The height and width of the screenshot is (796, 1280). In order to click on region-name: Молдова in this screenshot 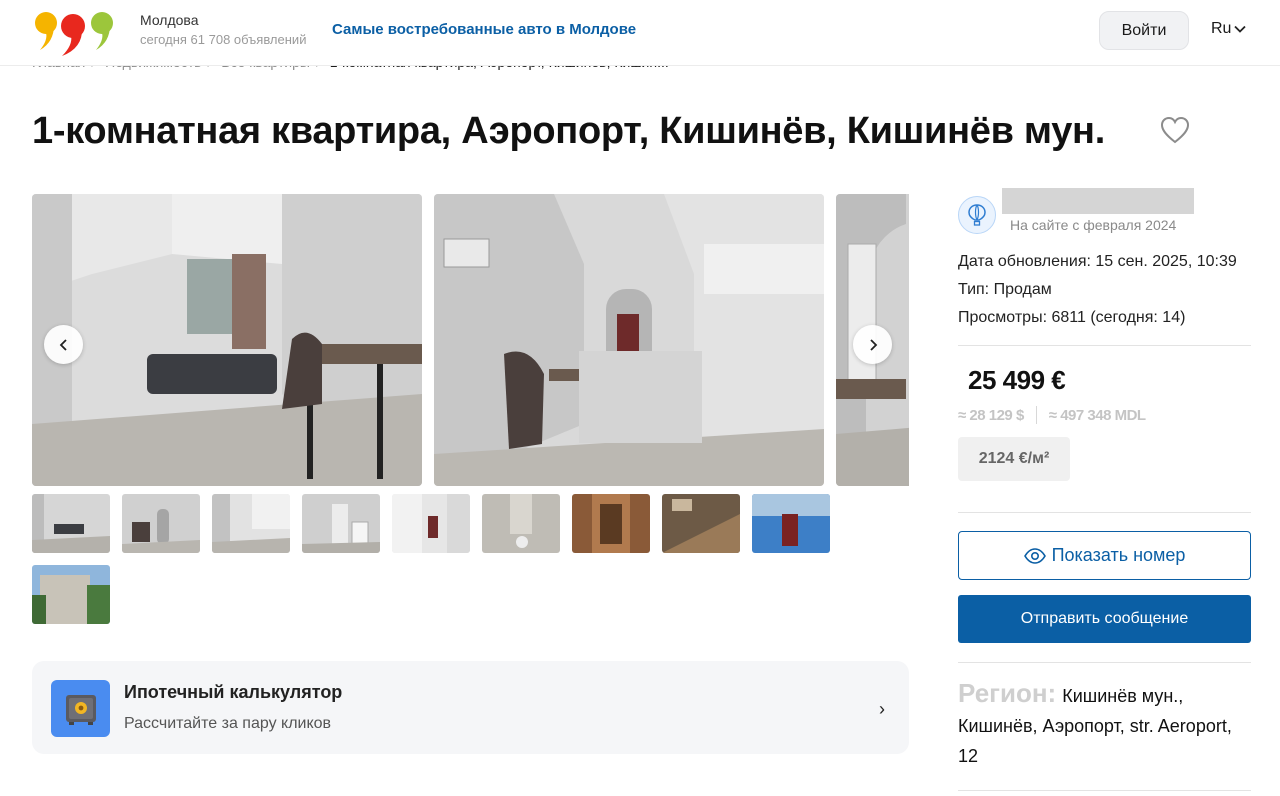, I will do `click(169, 20)`.